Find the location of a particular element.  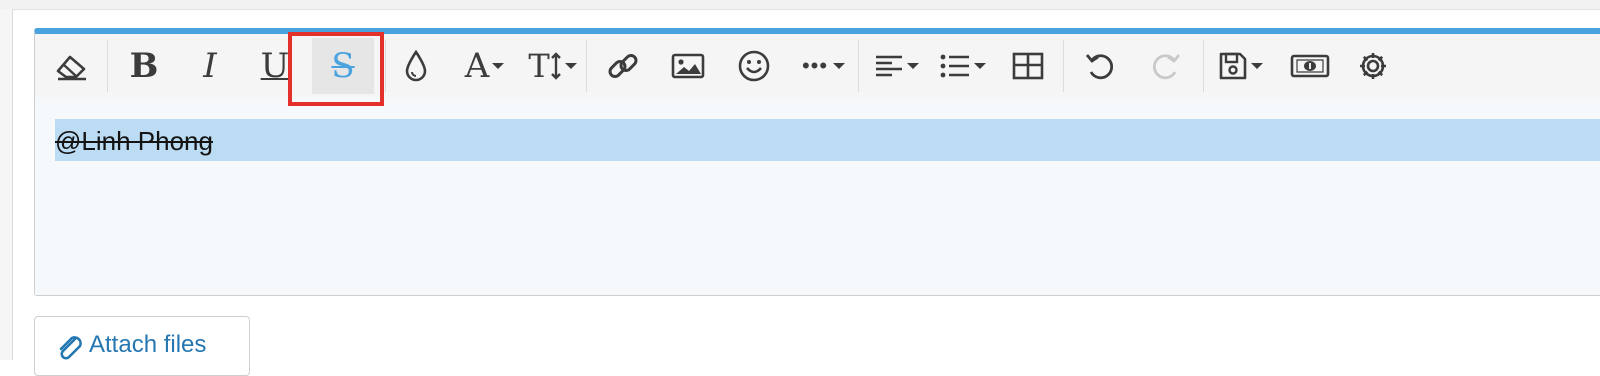

eraser-icon is located at coordinates (72, 66).